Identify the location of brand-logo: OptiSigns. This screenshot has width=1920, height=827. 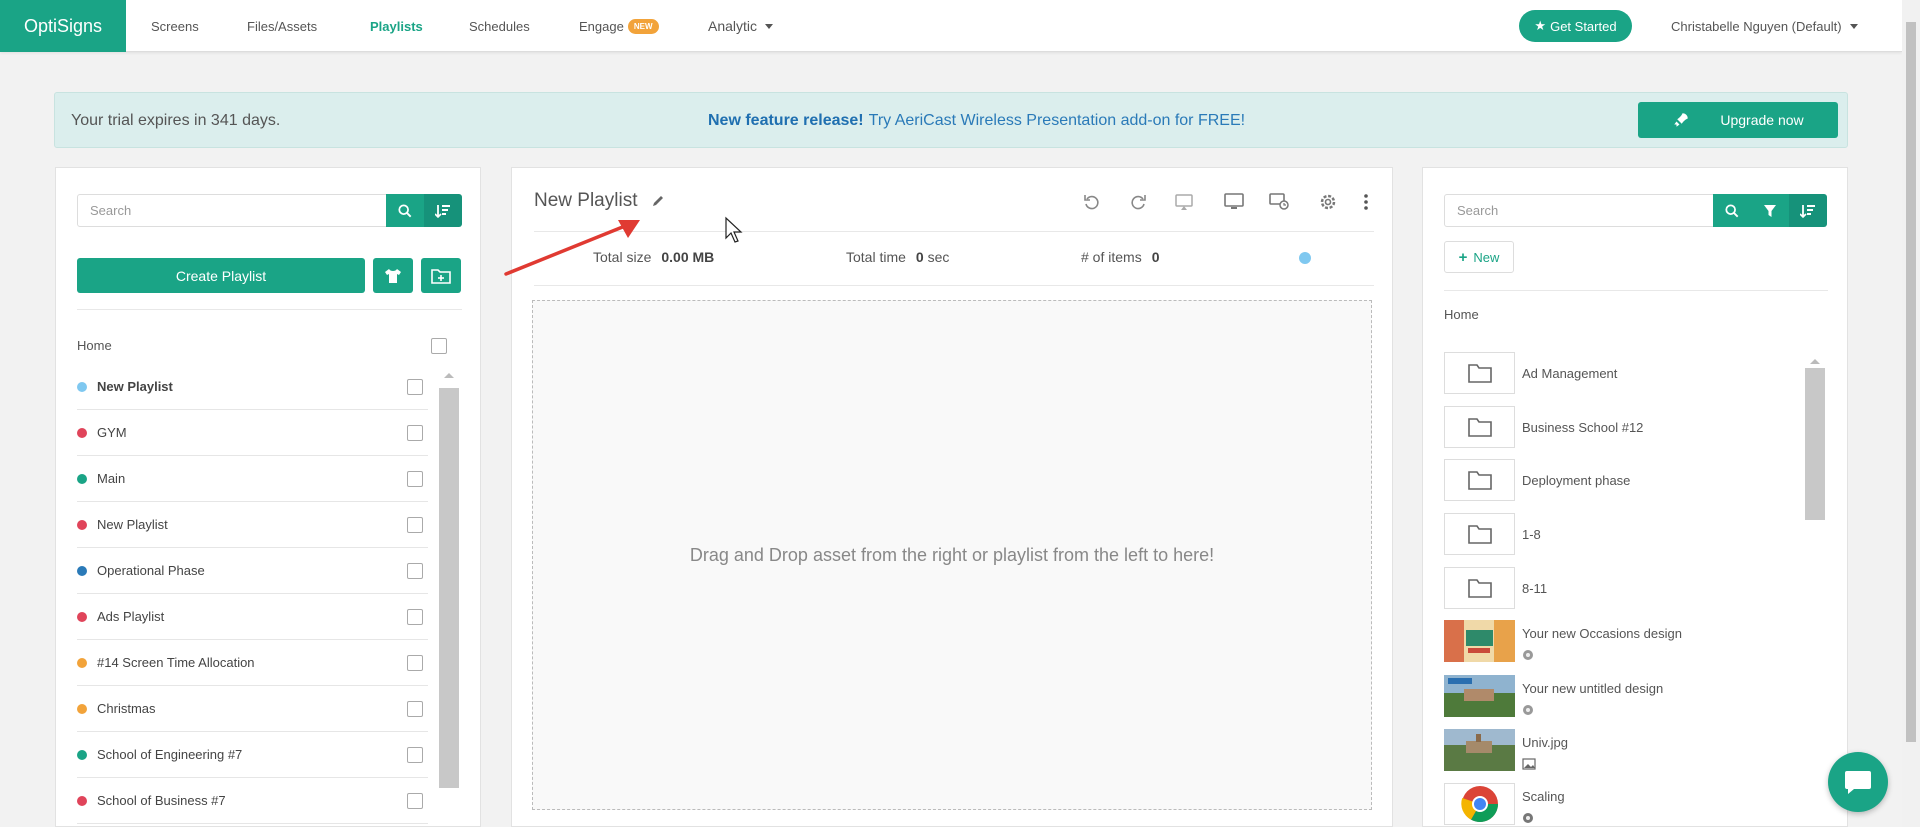
(63, 26).